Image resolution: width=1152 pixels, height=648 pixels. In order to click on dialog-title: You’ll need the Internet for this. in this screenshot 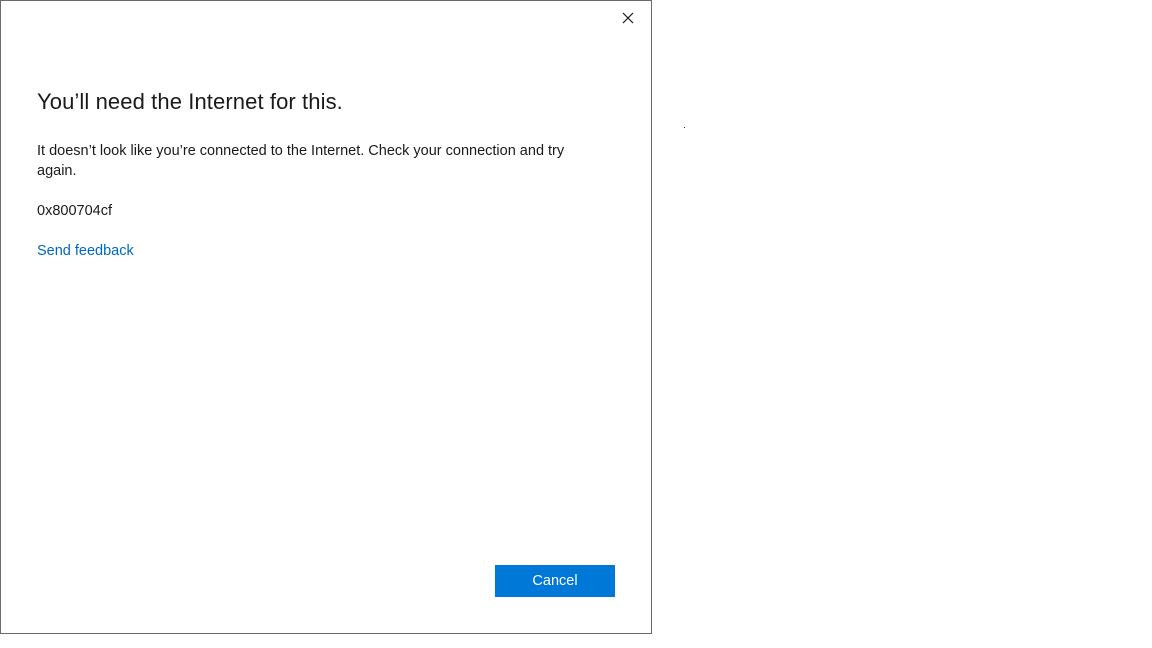, I will do `click(190, 101)`.